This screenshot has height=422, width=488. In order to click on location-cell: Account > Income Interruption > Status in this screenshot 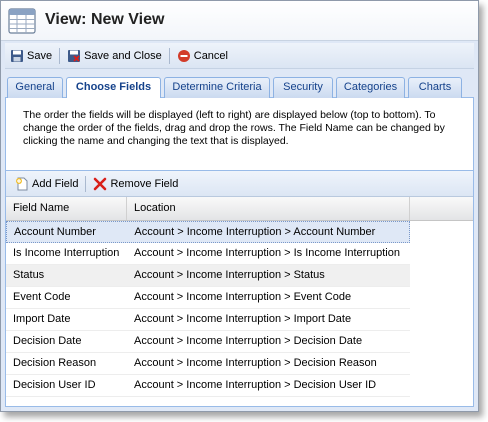, I will do `click(229, 275)`.